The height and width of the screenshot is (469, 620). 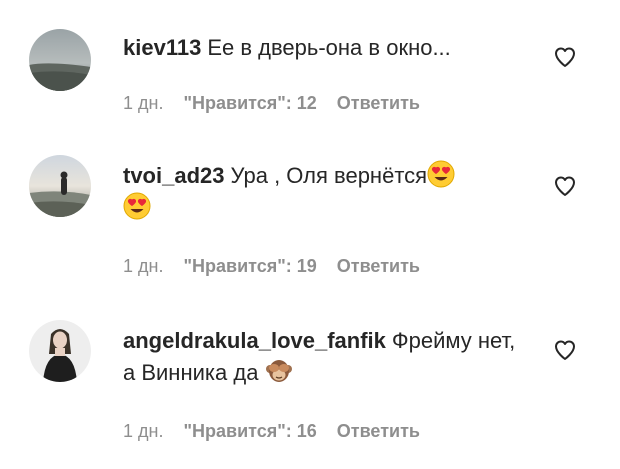 I want to click on avatar-photo-girl, so click(x=60, y=351).